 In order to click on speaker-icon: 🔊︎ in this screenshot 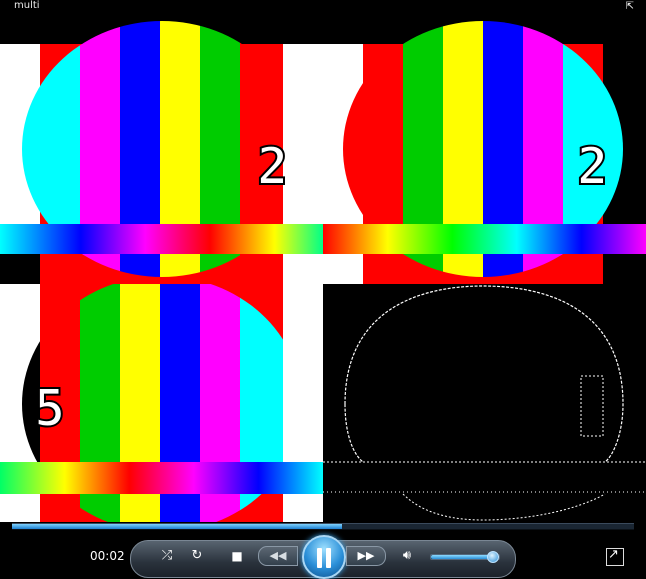, I will do `click(407, 556)`.